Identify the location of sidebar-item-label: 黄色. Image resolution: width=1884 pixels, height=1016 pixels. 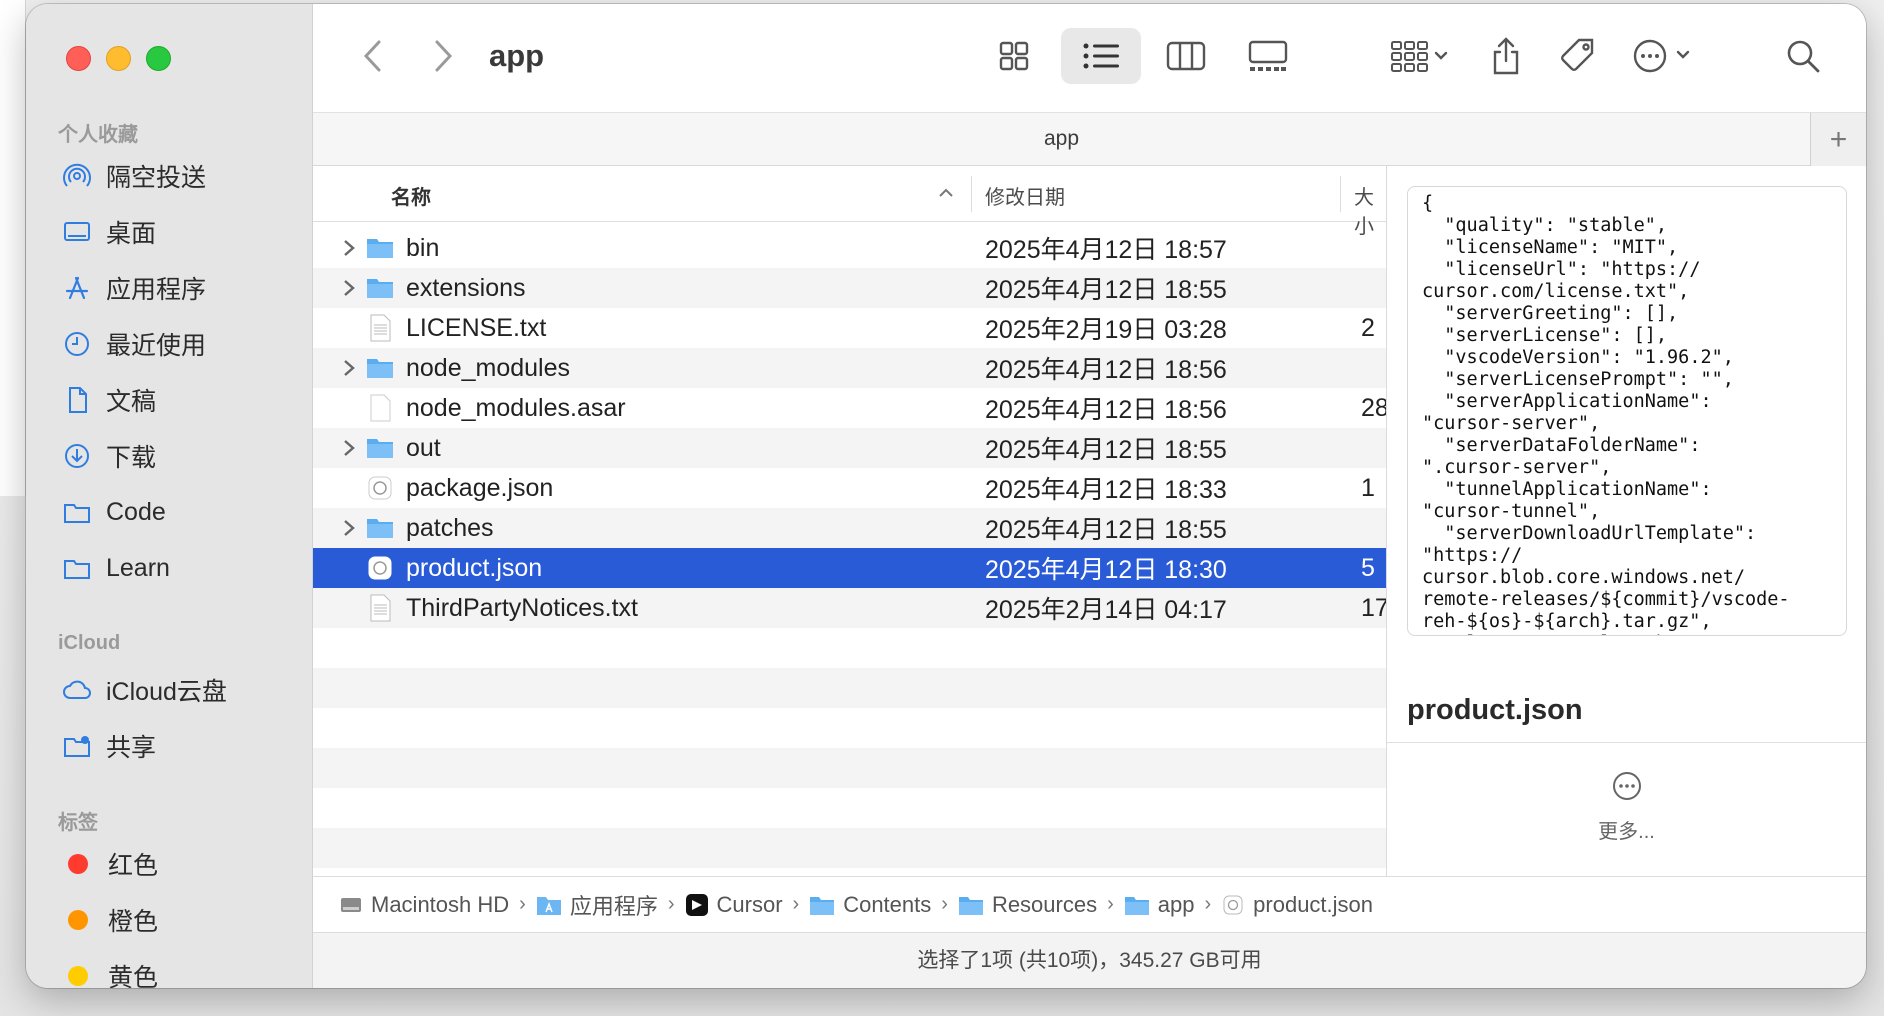
(133, 976).